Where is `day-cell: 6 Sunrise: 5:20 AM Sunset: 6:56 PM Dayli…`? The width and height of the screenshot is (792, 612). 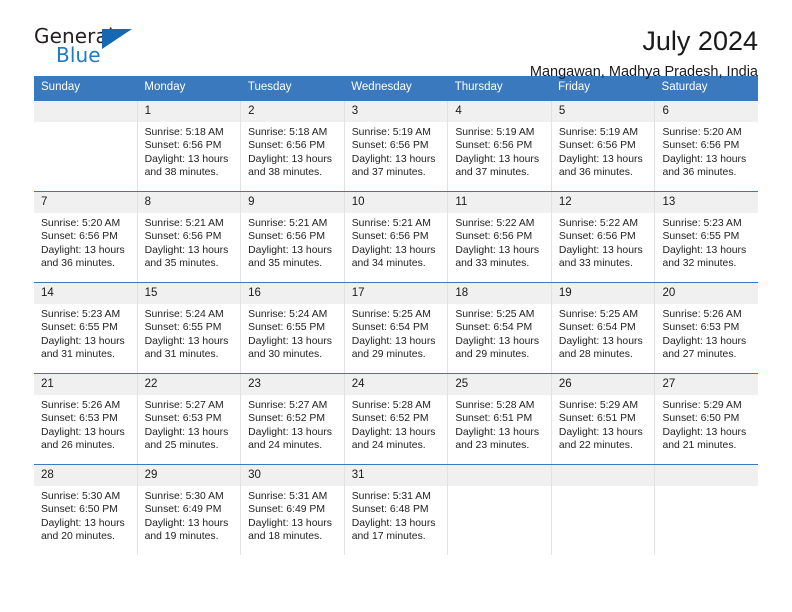
day-cell: 6 Sunrise: 5:20 AM Sunset: 6:56 PM Dayli… is located at coordinates (707, 146).